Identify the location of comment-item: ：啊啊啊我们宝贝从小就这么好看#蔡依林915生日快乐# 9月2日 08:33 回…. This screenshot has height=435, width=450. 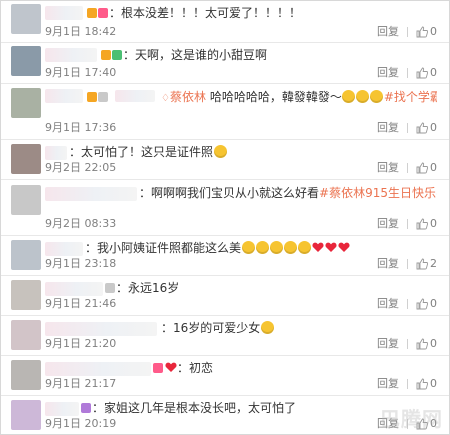
(225, 207).